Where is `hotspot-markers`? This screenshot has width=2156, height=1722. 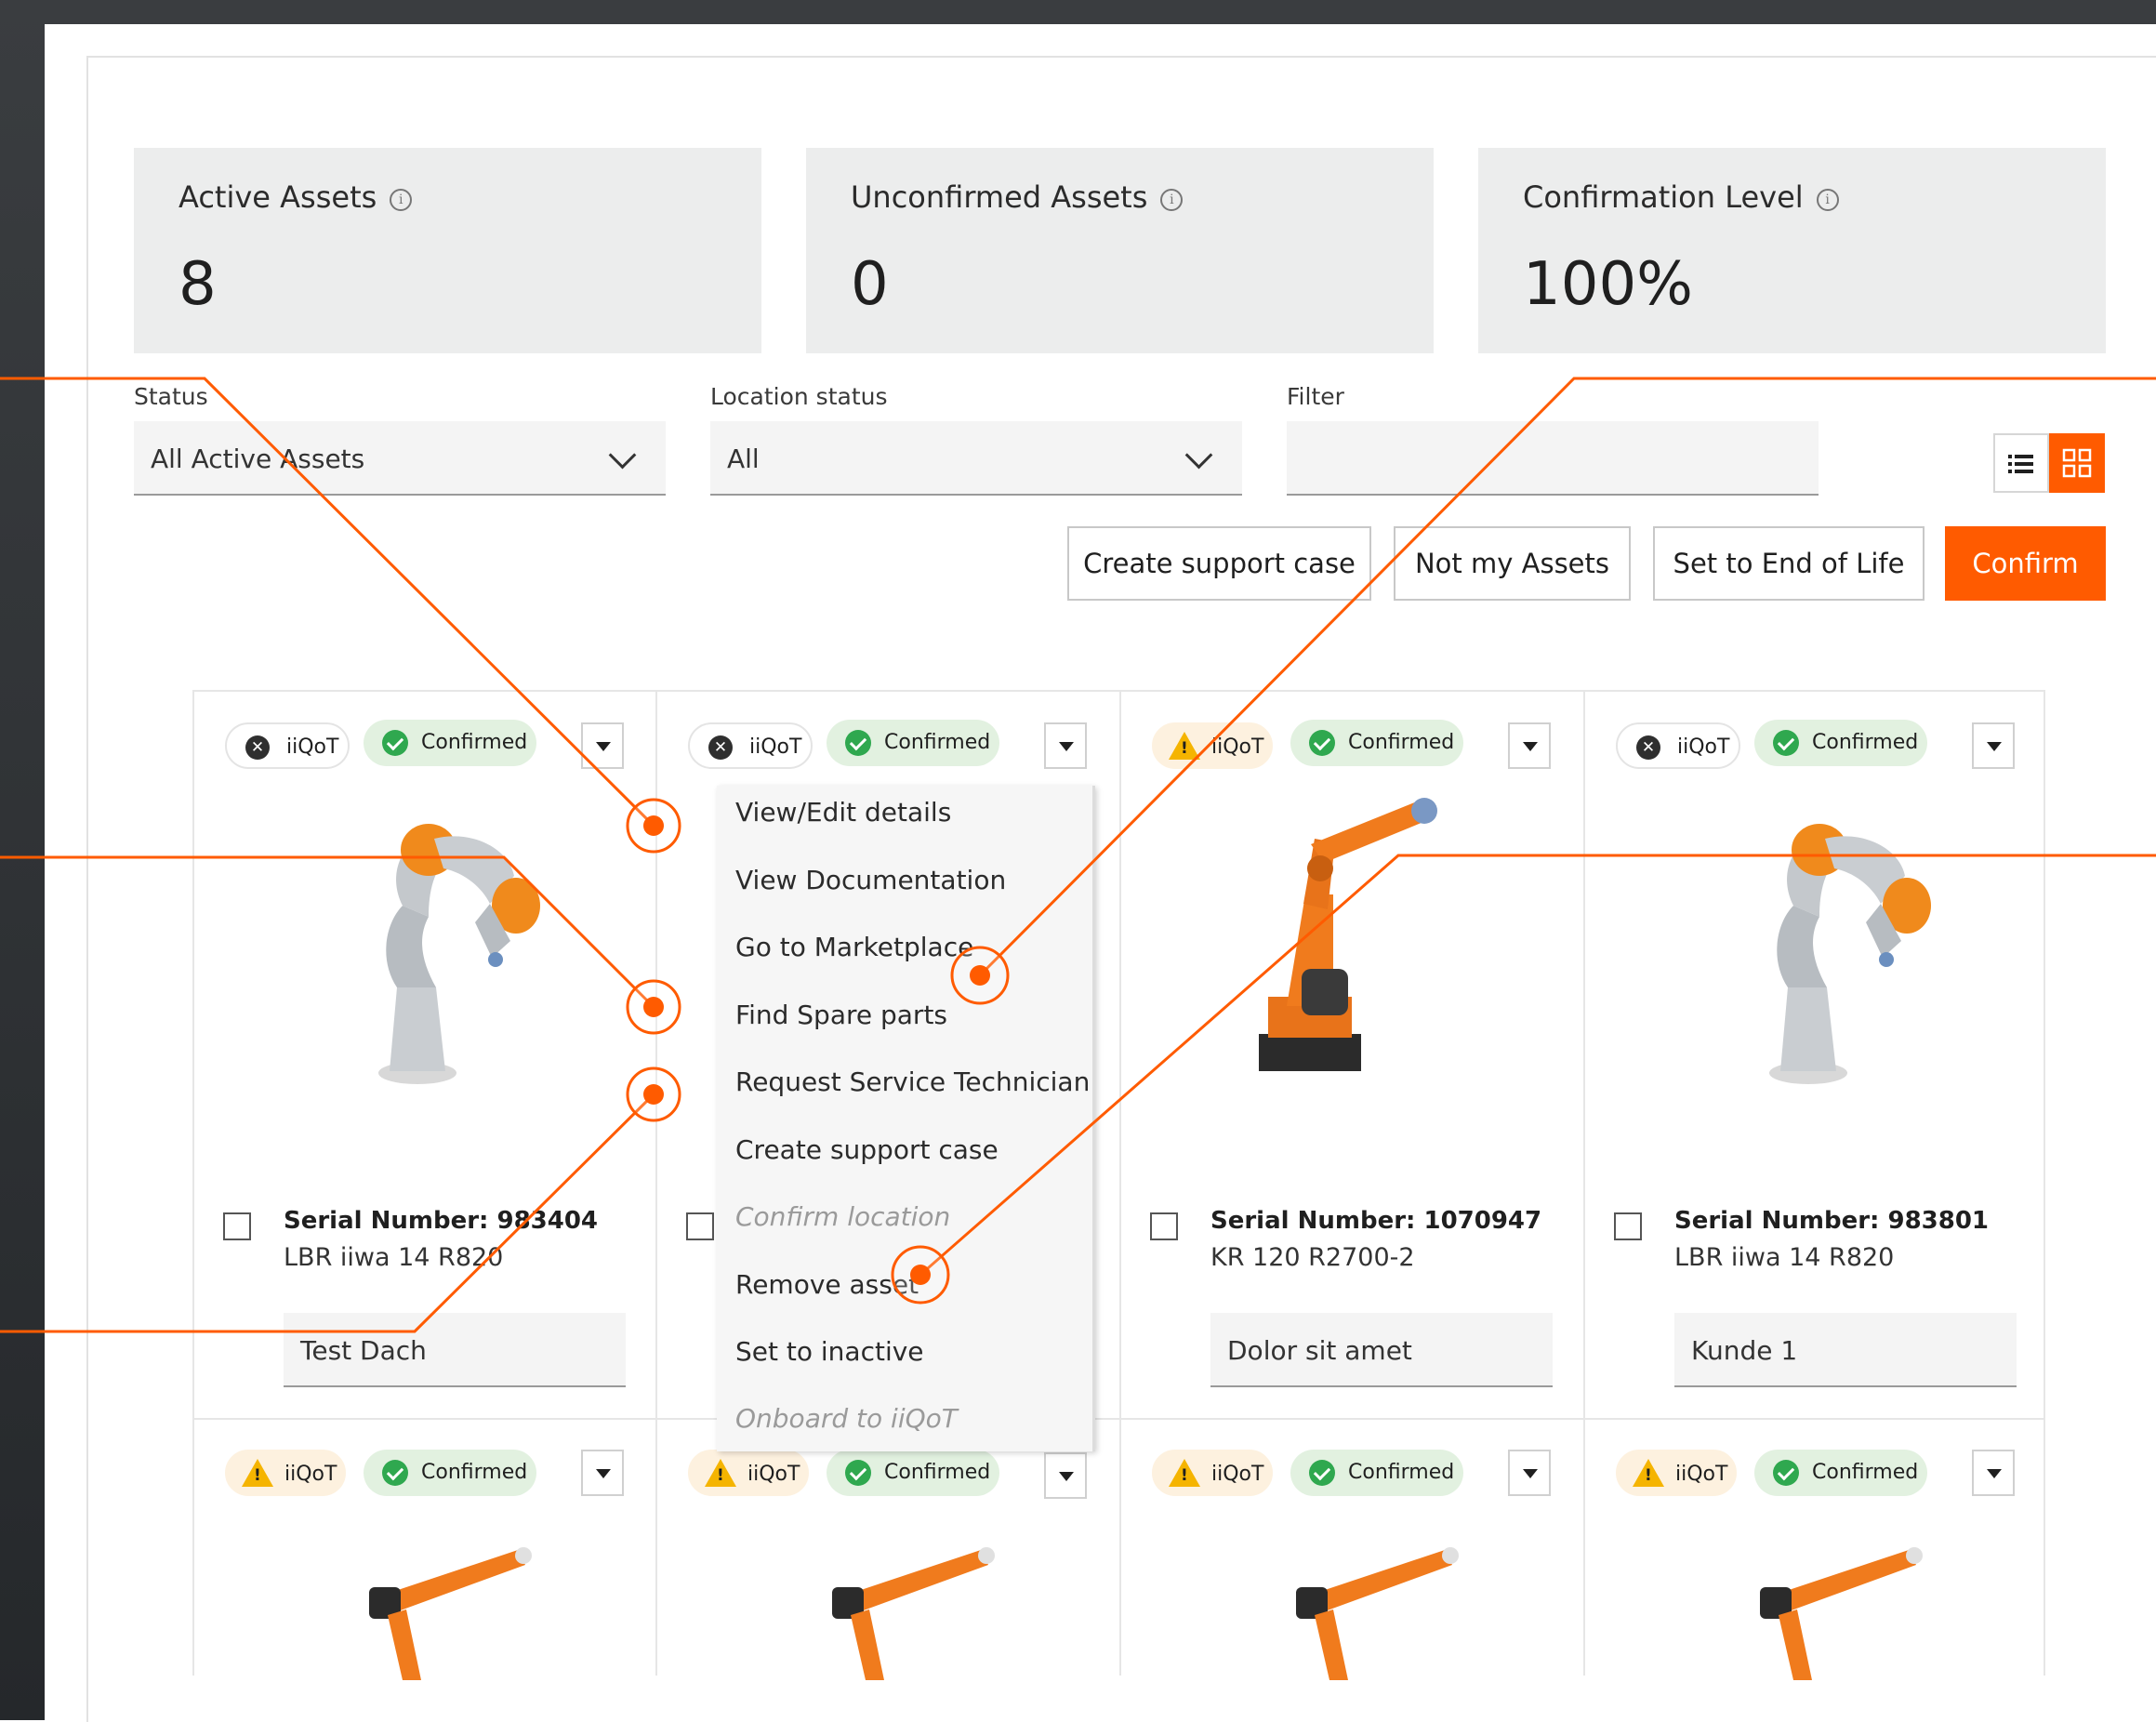 hotspot-markers is located at coordinates (818, 1051).